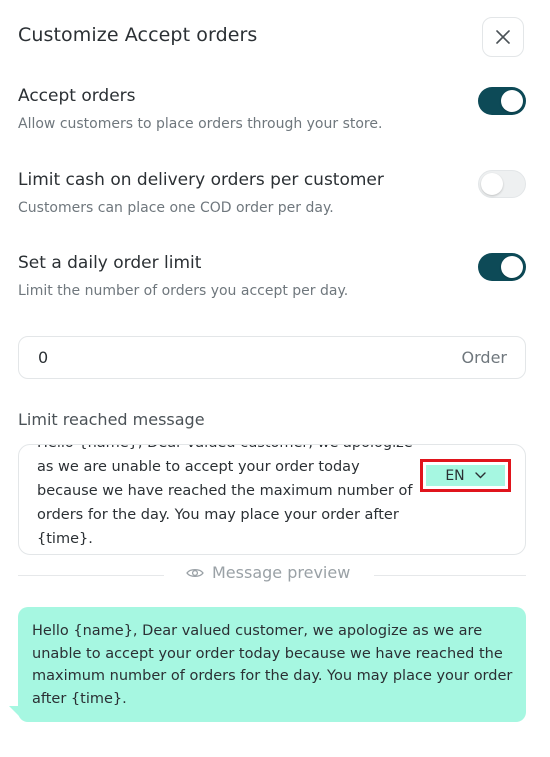 The image size is (550, 757). I want to click on message-preview-label: Message preview, so click(268, 572).